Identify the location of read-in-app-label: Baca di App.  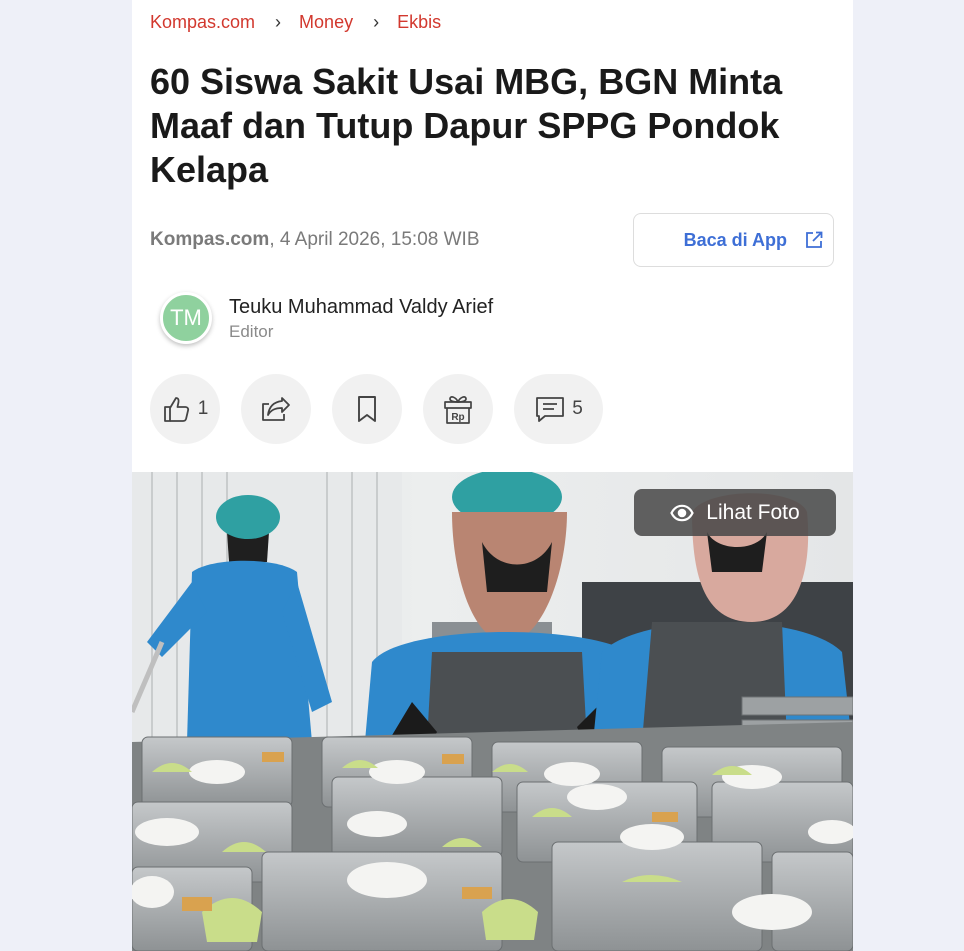
(735, 239).